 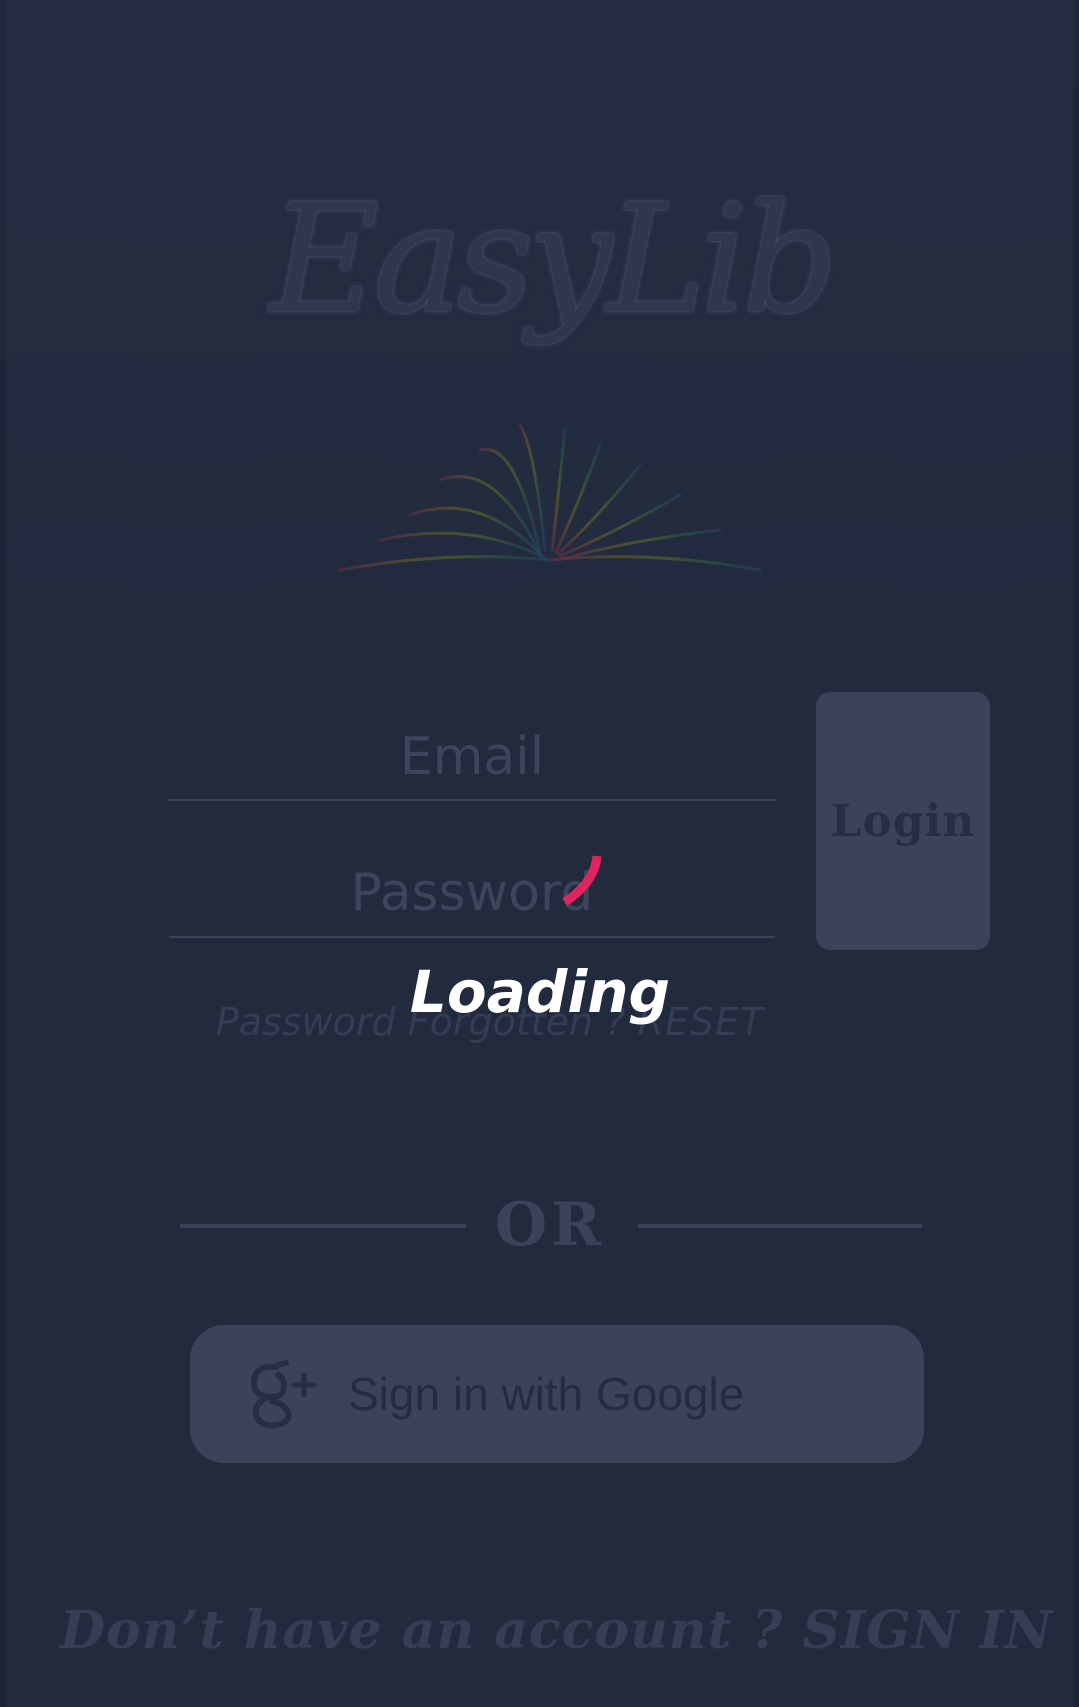 I want to click on email-input, so click(x=472, y=757).